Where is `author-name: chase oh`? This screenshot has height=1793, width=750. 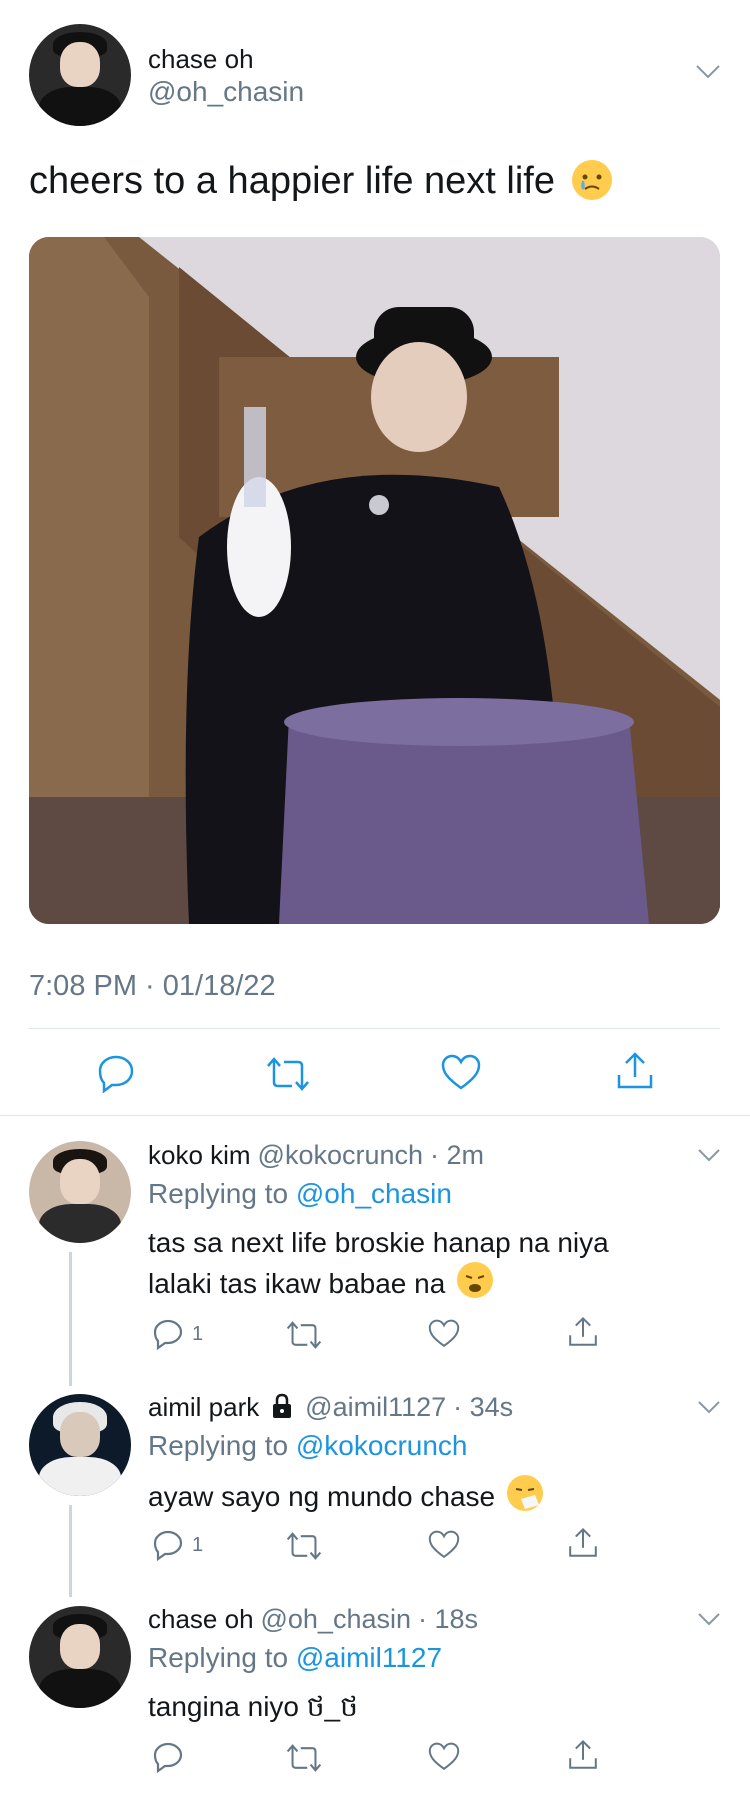
author-name: chase oh is located at coordinates (201, 59).